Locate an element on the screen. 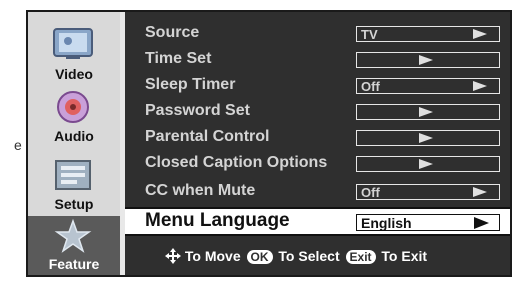 Image resolution: width=527 pixels, height=284 pixels. source-value: TV is located at coordinates (369, 34).